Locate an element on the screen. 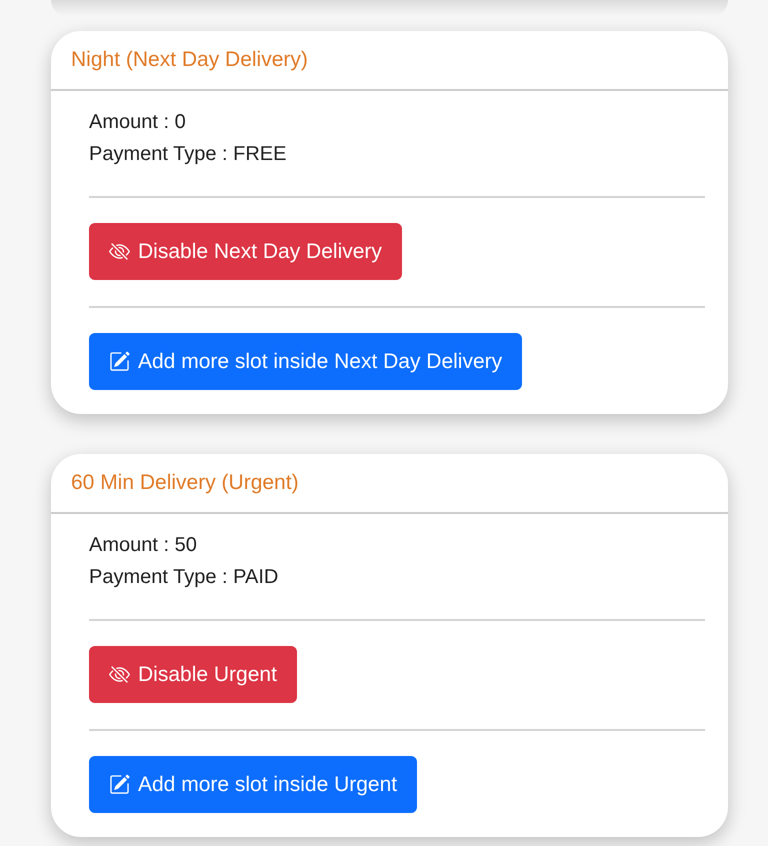 The image size is (768, 846). detail-text: Payment Type : FREE is located at coordinates (187, 154).